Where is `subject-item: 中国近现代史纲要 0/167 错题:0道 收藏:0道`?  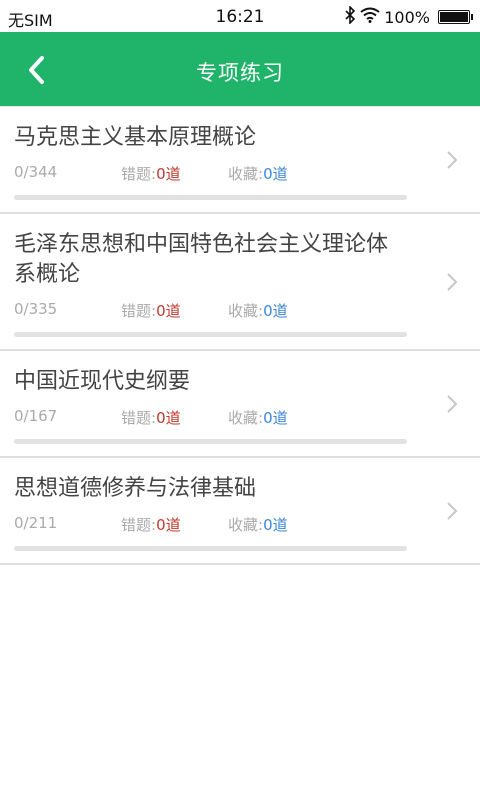 subject-item: 中国近现代史纲要 0/167 错题:0道 收藏:0道 is located at coordinates (240, 404).